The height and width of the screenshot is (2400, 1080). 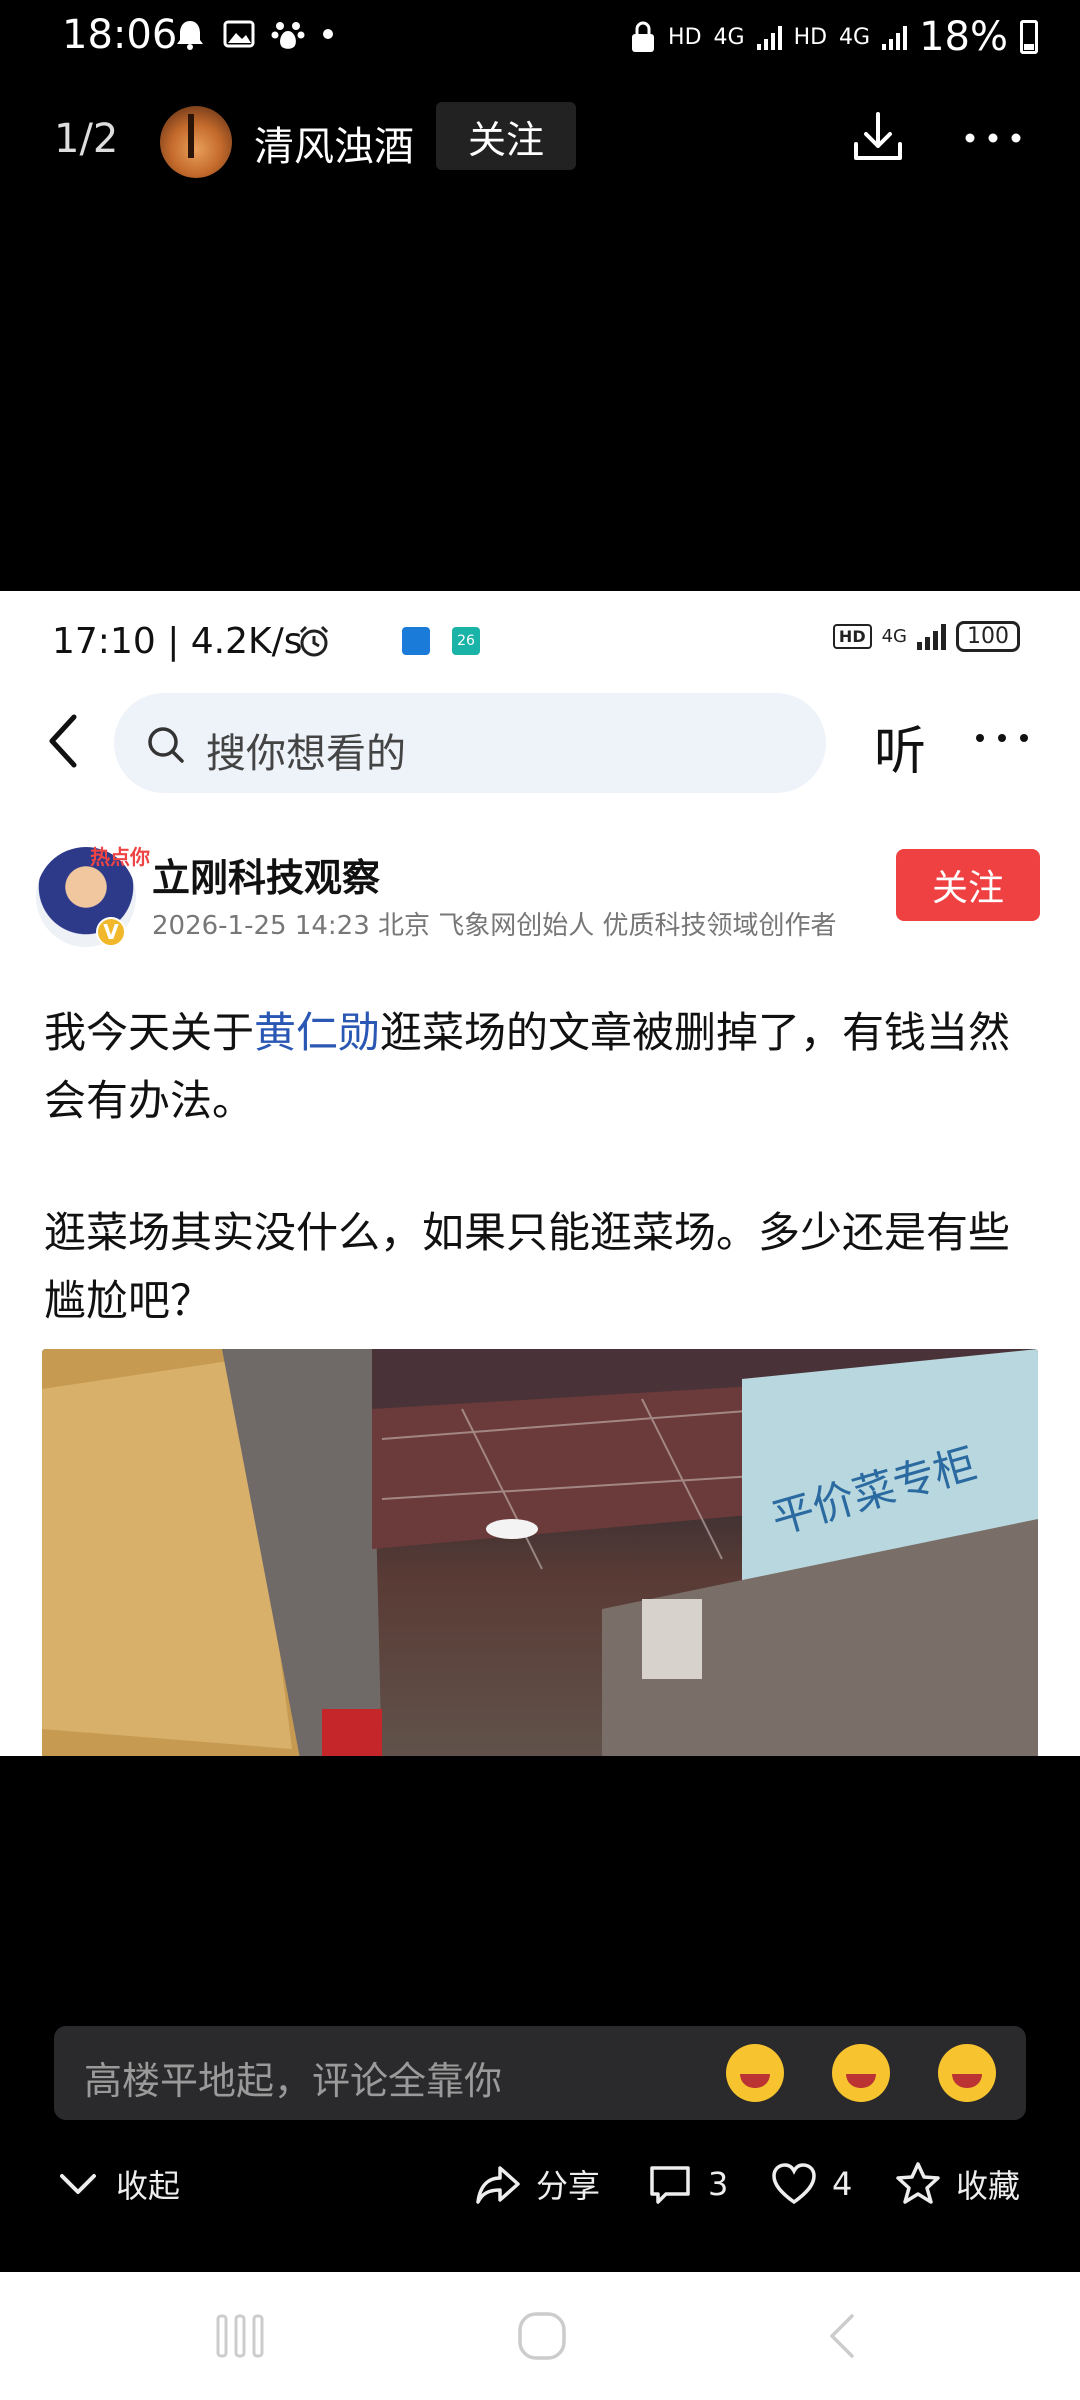 I want to click on 4g-label: 4G, so click(x=729, y=37).